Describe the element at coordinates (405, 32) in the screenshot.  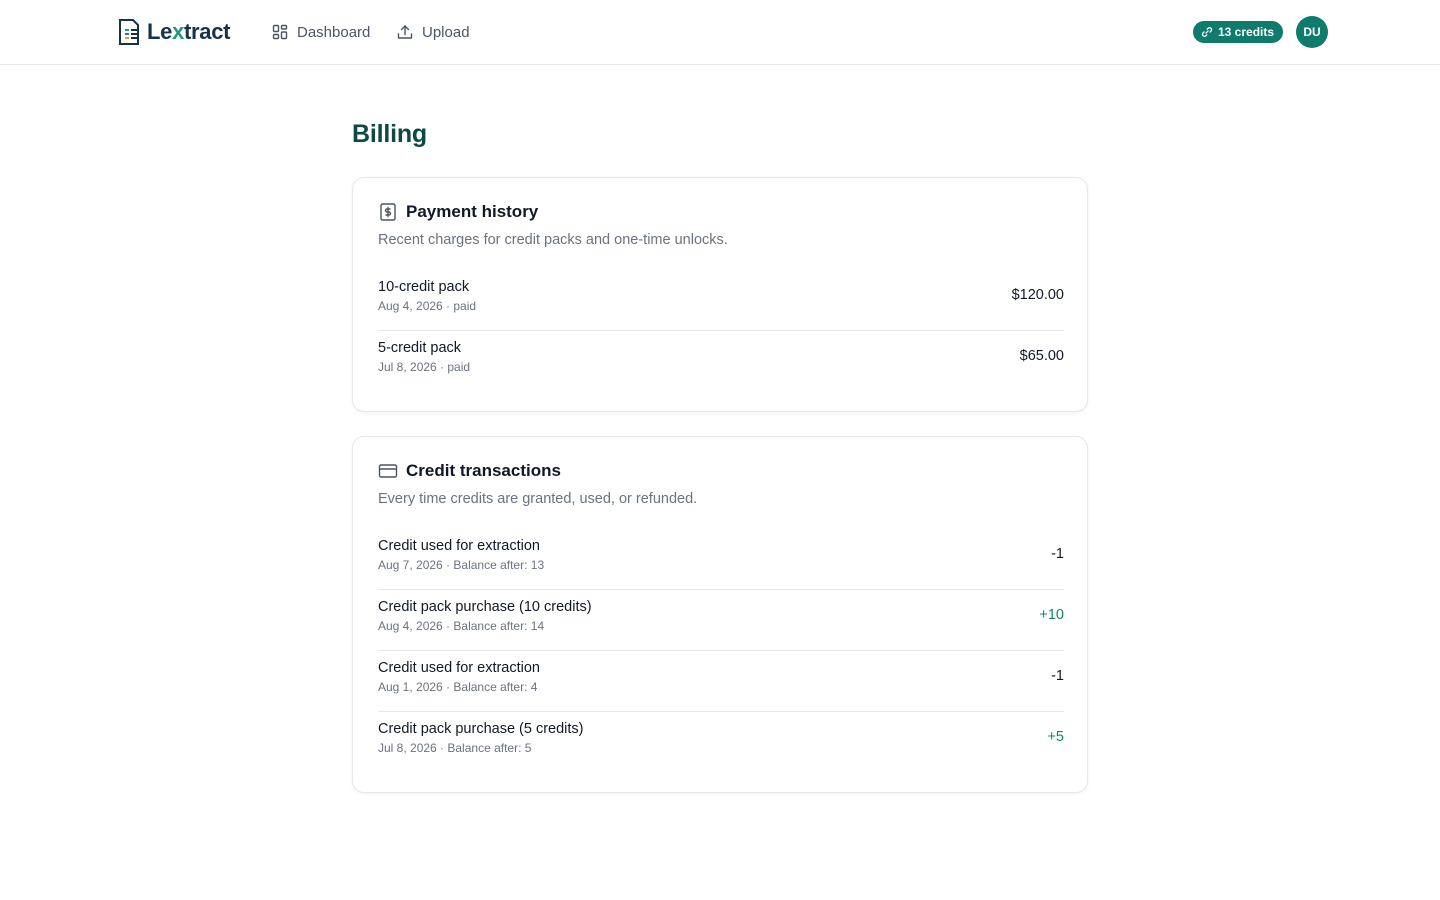
I see `upload-icon` at that location.